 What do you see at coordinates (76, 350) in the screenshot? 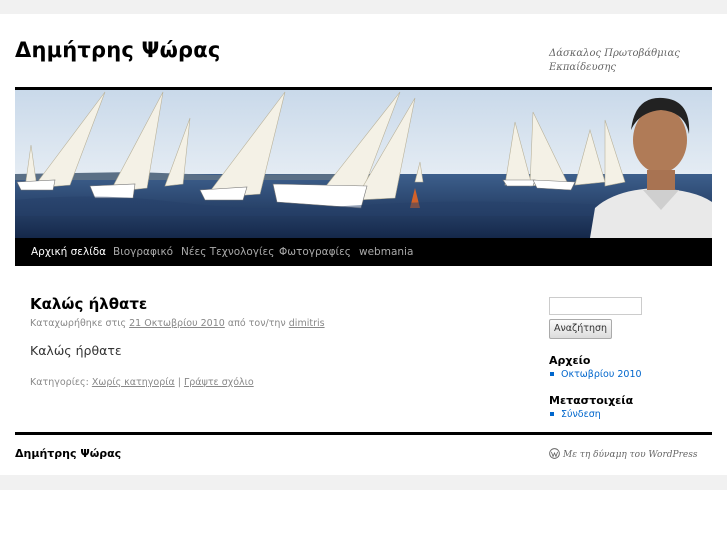
I see `post-content: Καλώς ήρθατε` at bounding box center [76, 350].